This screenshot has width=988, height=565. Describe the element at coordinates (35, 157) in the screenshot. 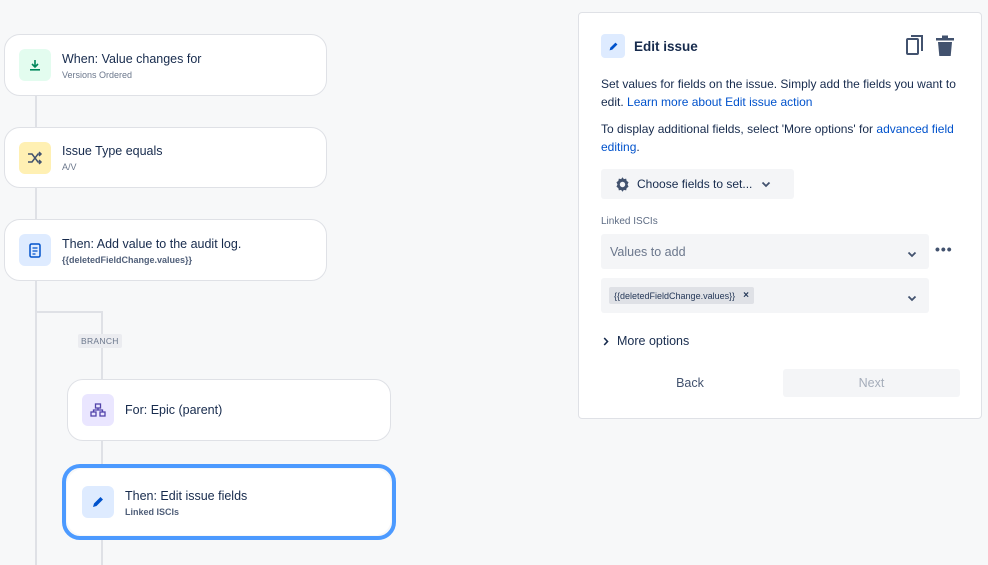

I see `shuffle-icon` at that location.